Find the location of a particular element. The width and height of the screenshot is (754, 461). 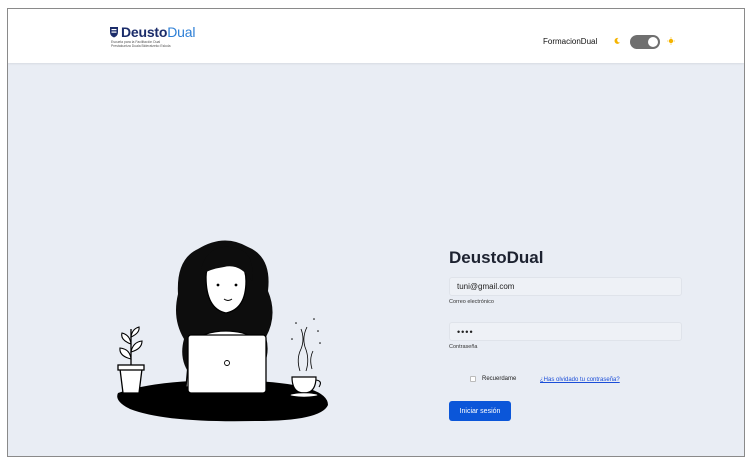

email-field is located at coordinates (565, 286).